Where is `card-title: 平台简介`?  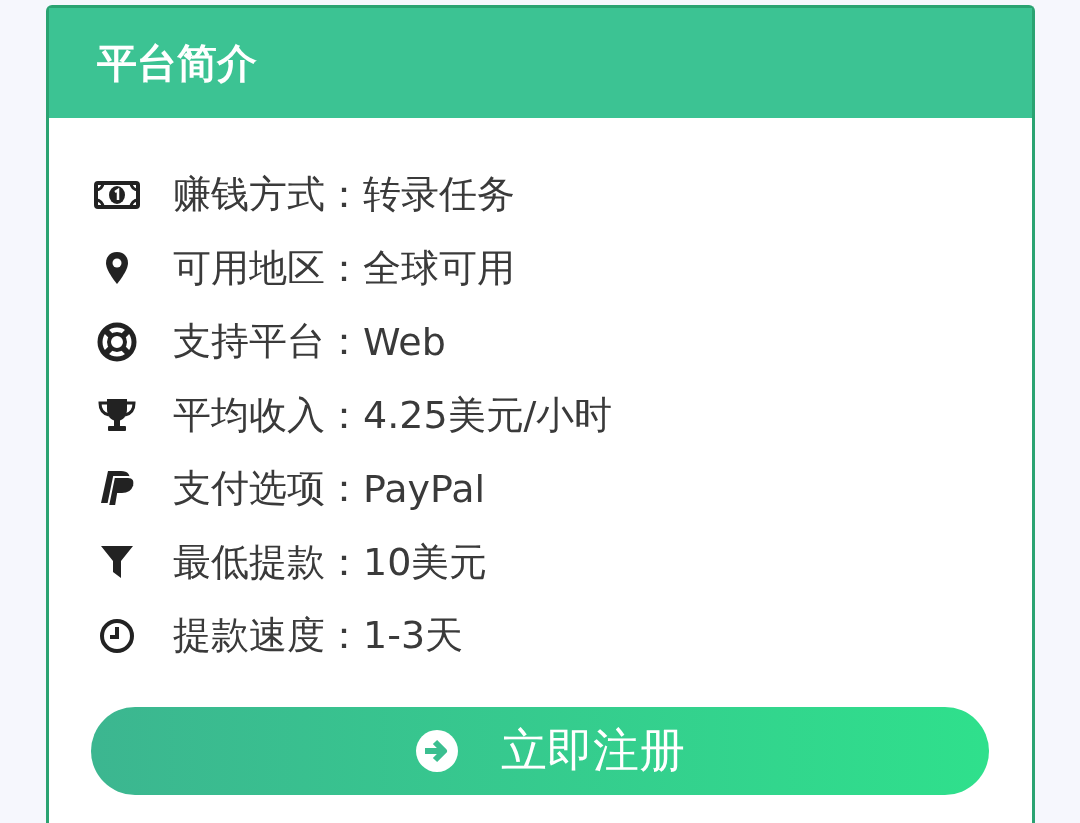 card-title: 平台简介 is located at coordinates (177, 63).